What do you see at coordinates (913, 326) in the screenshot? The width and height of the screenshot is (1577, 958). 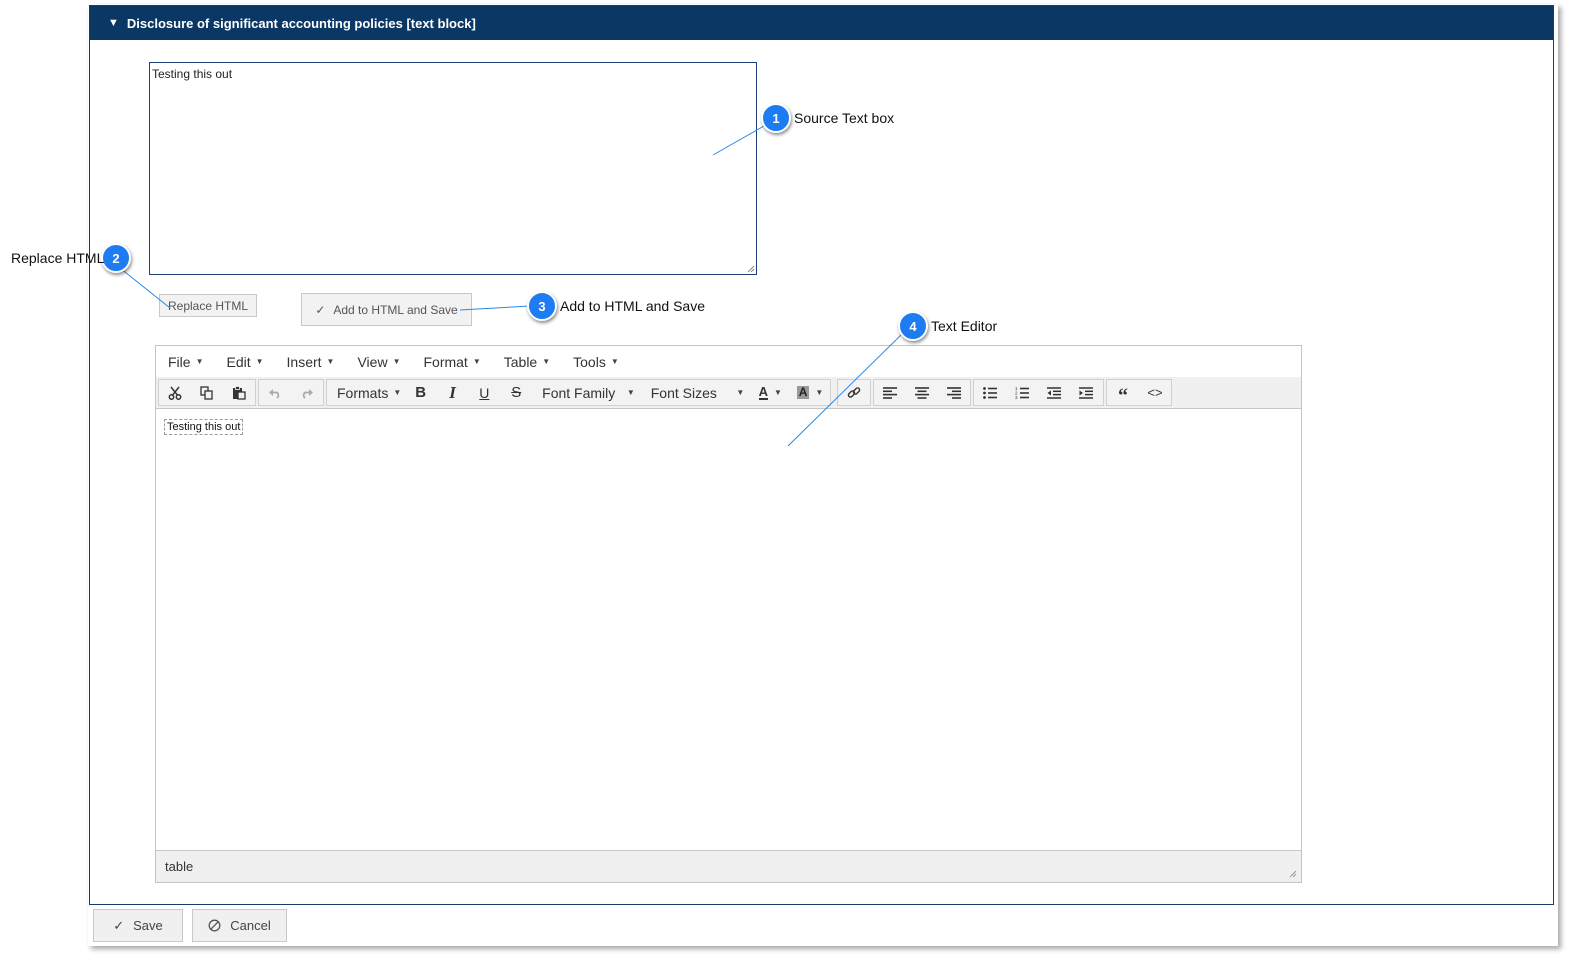 I see `callout-badge-4: 4` at bounding box center [913, 326].